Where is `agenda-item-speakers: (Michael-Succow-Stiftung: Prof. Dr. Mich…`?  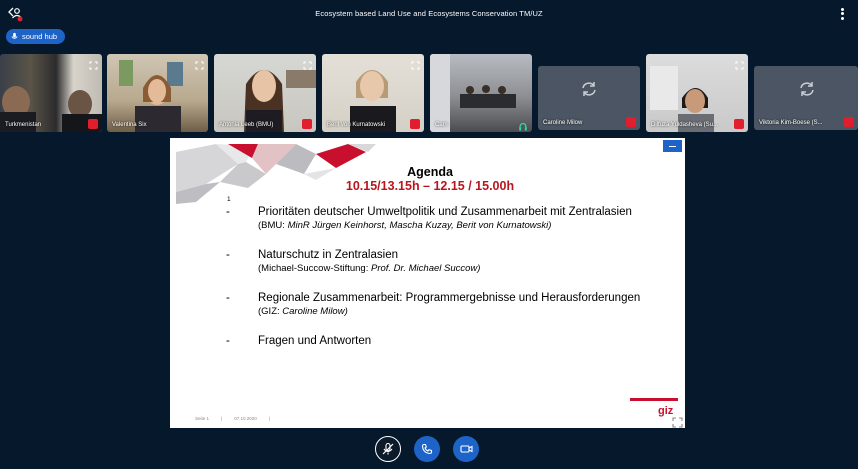 agenda-item-speakers: (Michael-Succow-Stiftung: Prof. Dr. Mich… is located at coordinates (369, 268).